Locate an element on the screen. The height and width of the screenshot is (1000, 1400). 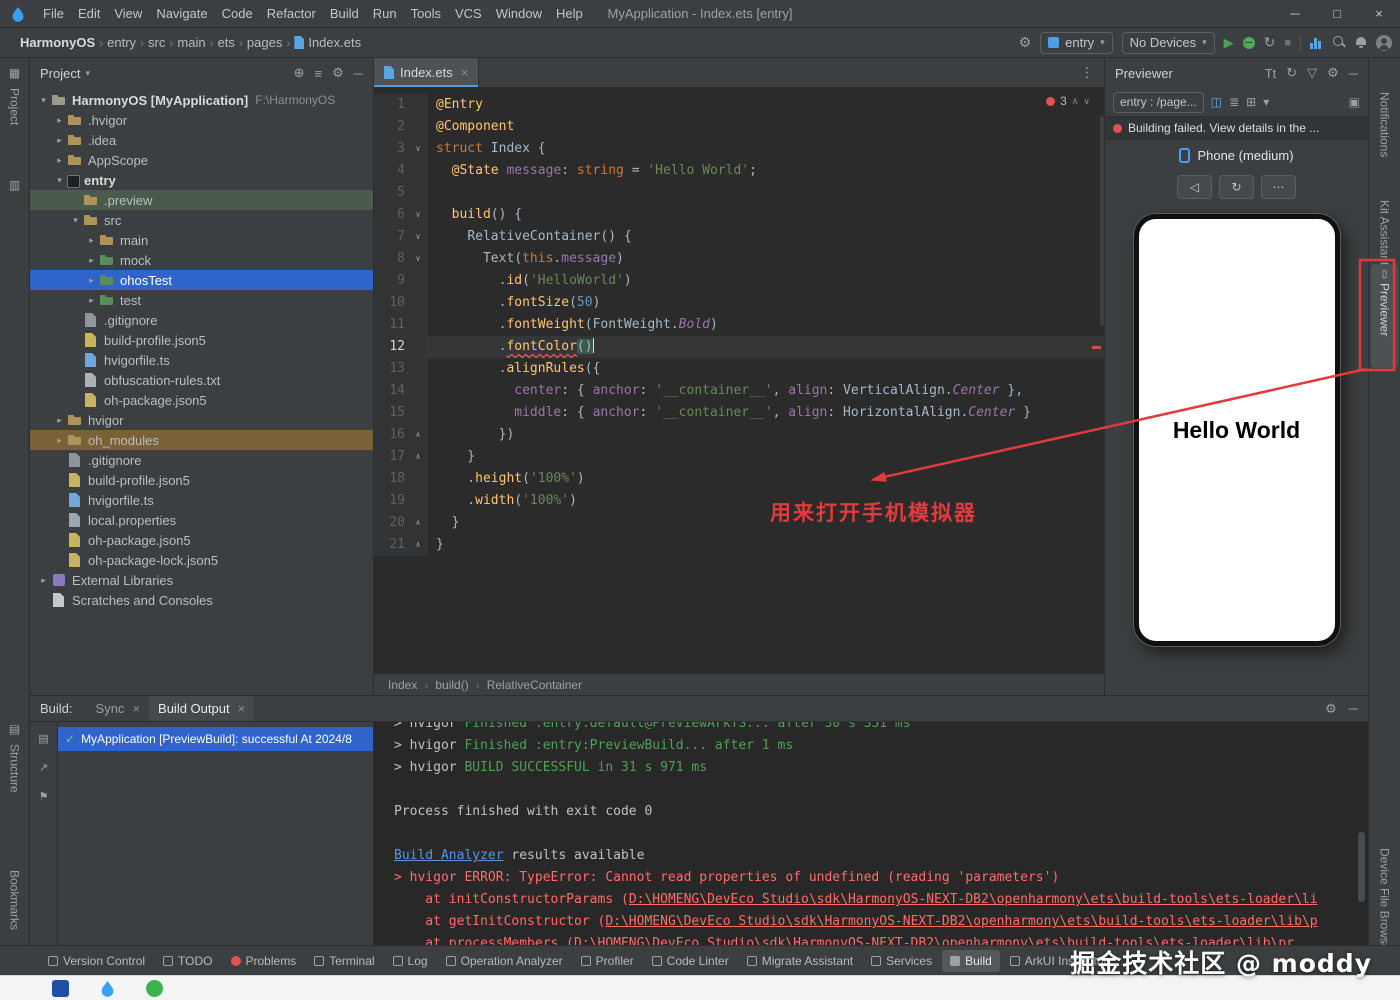
tree-item-oh-package-lock-json5: oh-package-lock.json5 is located at coordinates (201, 560).